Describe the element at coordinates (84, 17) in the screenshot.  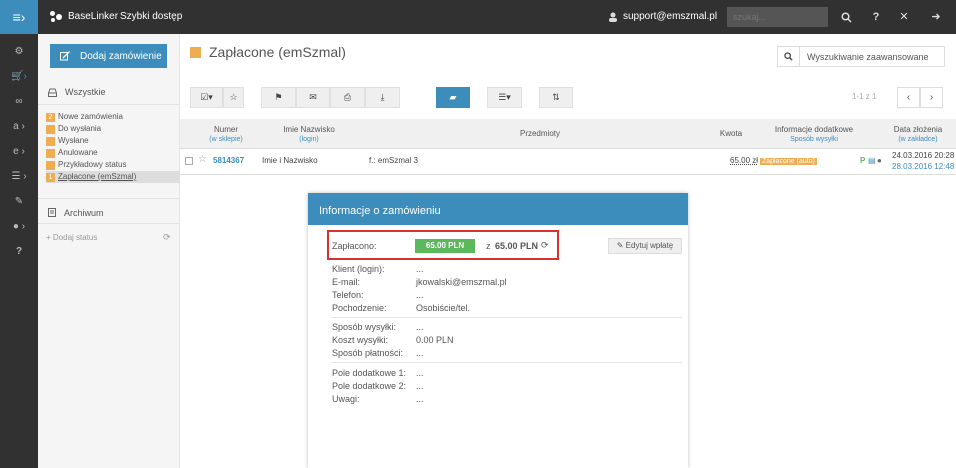
I see `brand: BaseLinker` at that location.